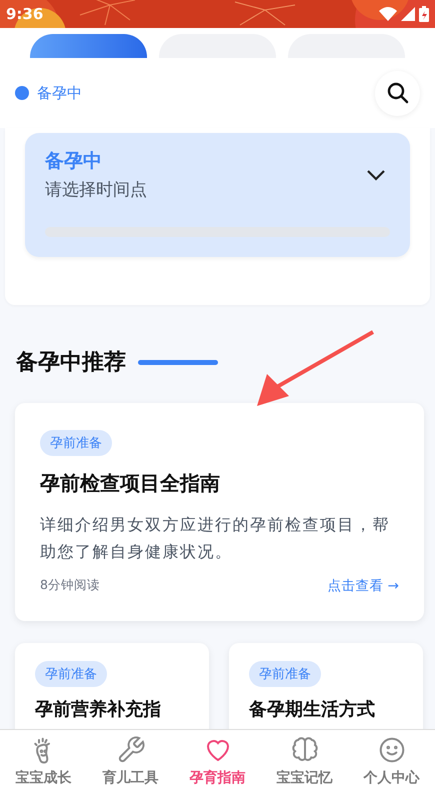 Image resolution: width=435 pixels, height=789 pixels. Describe the element at coordinates (304, 759) in the screenshot. I see `nav-tab: 宝宝记忆` at that location.